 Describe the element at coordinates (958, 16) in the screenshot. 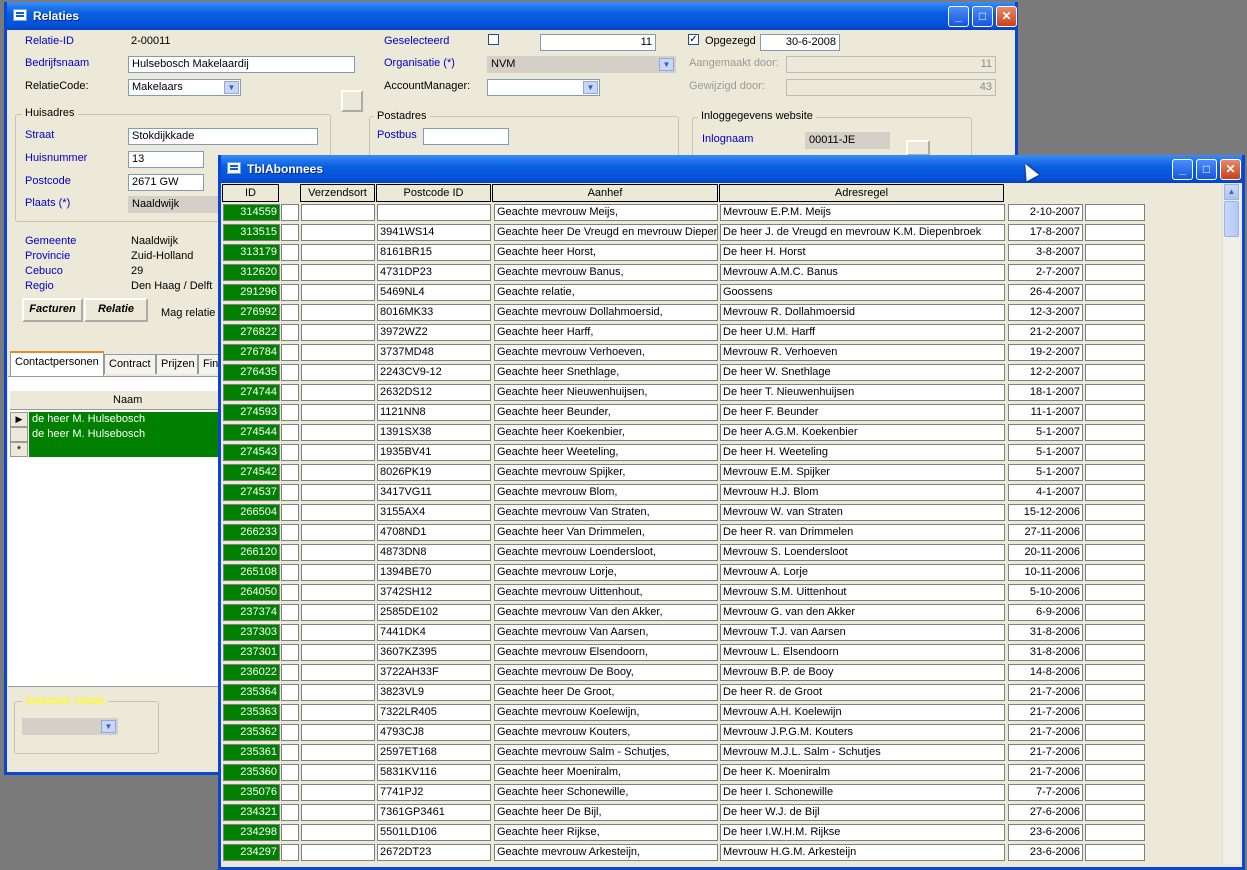

I see `minimize-button: _` at that location.